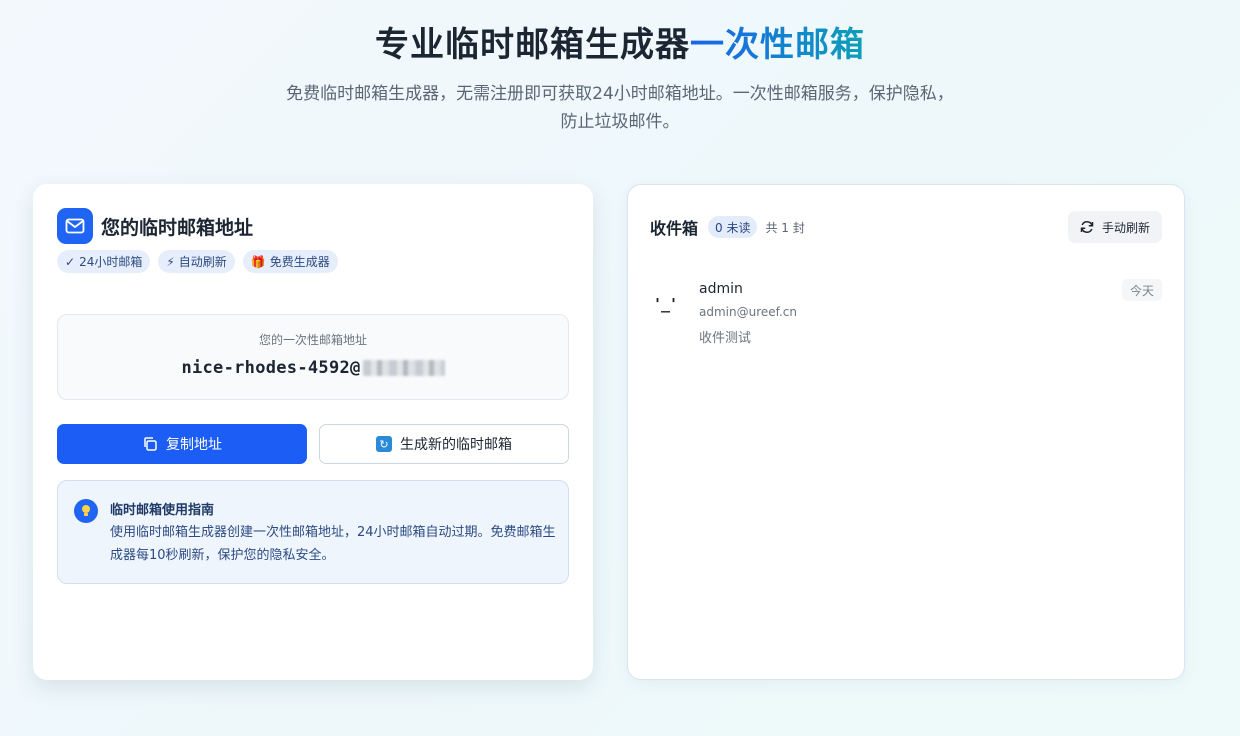 The image size is (1240, 736). I want to click on copy-address-button: 复制地址, so click(182, 444).